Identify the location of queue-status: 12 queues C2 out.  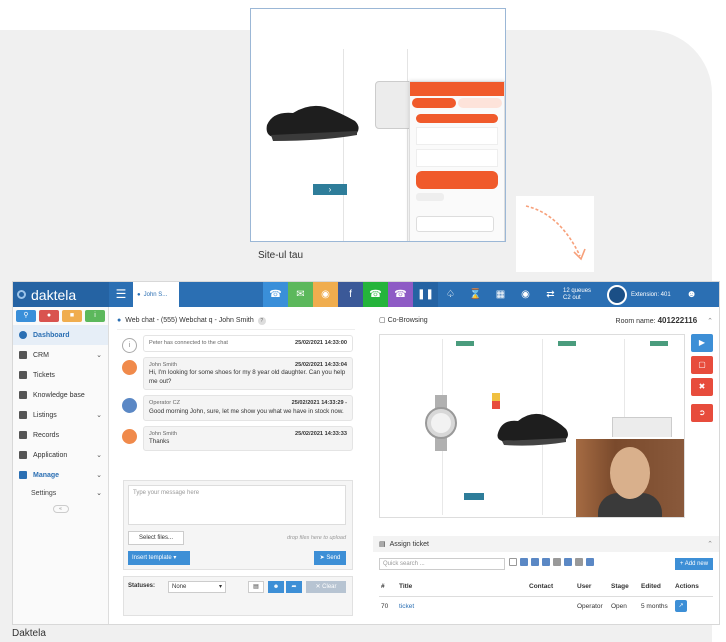
(583, 295).